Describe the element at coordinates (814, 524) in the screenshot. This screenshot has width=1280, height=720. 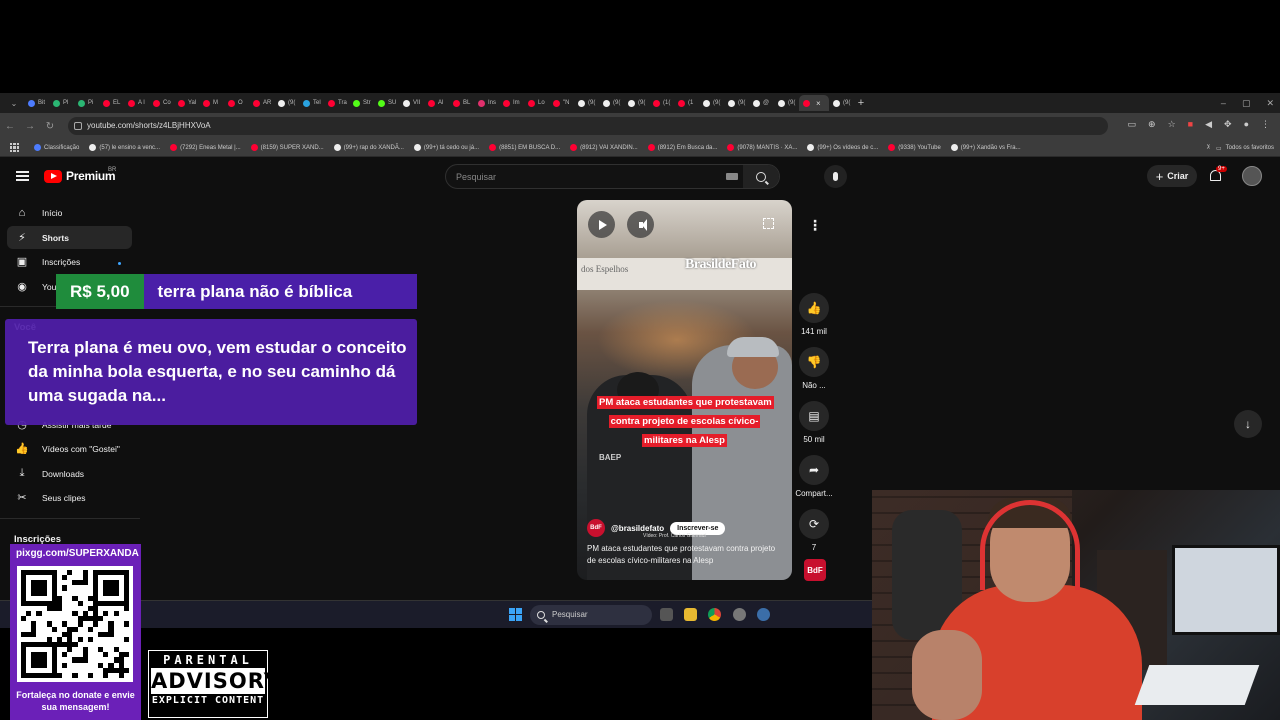
I see `remix-icon: ⟳` at that location.